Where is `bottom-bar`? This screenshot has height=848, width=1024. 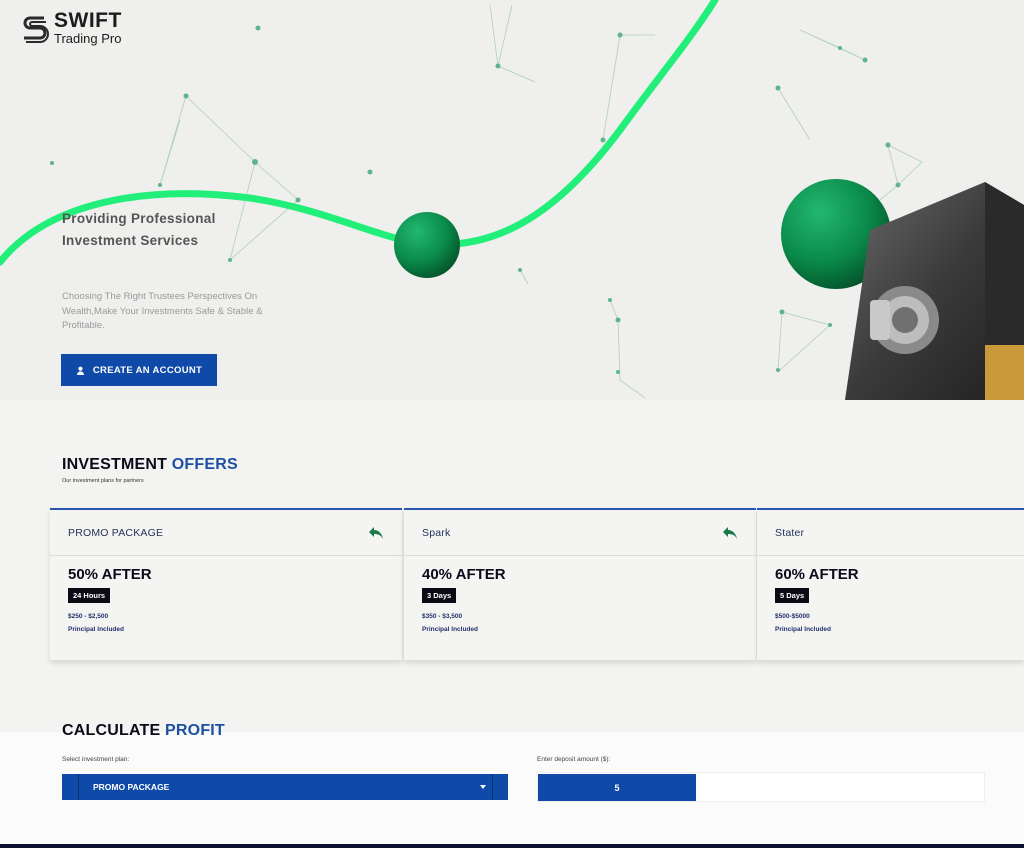
bottom-bar is located at coordinates (512, 846).